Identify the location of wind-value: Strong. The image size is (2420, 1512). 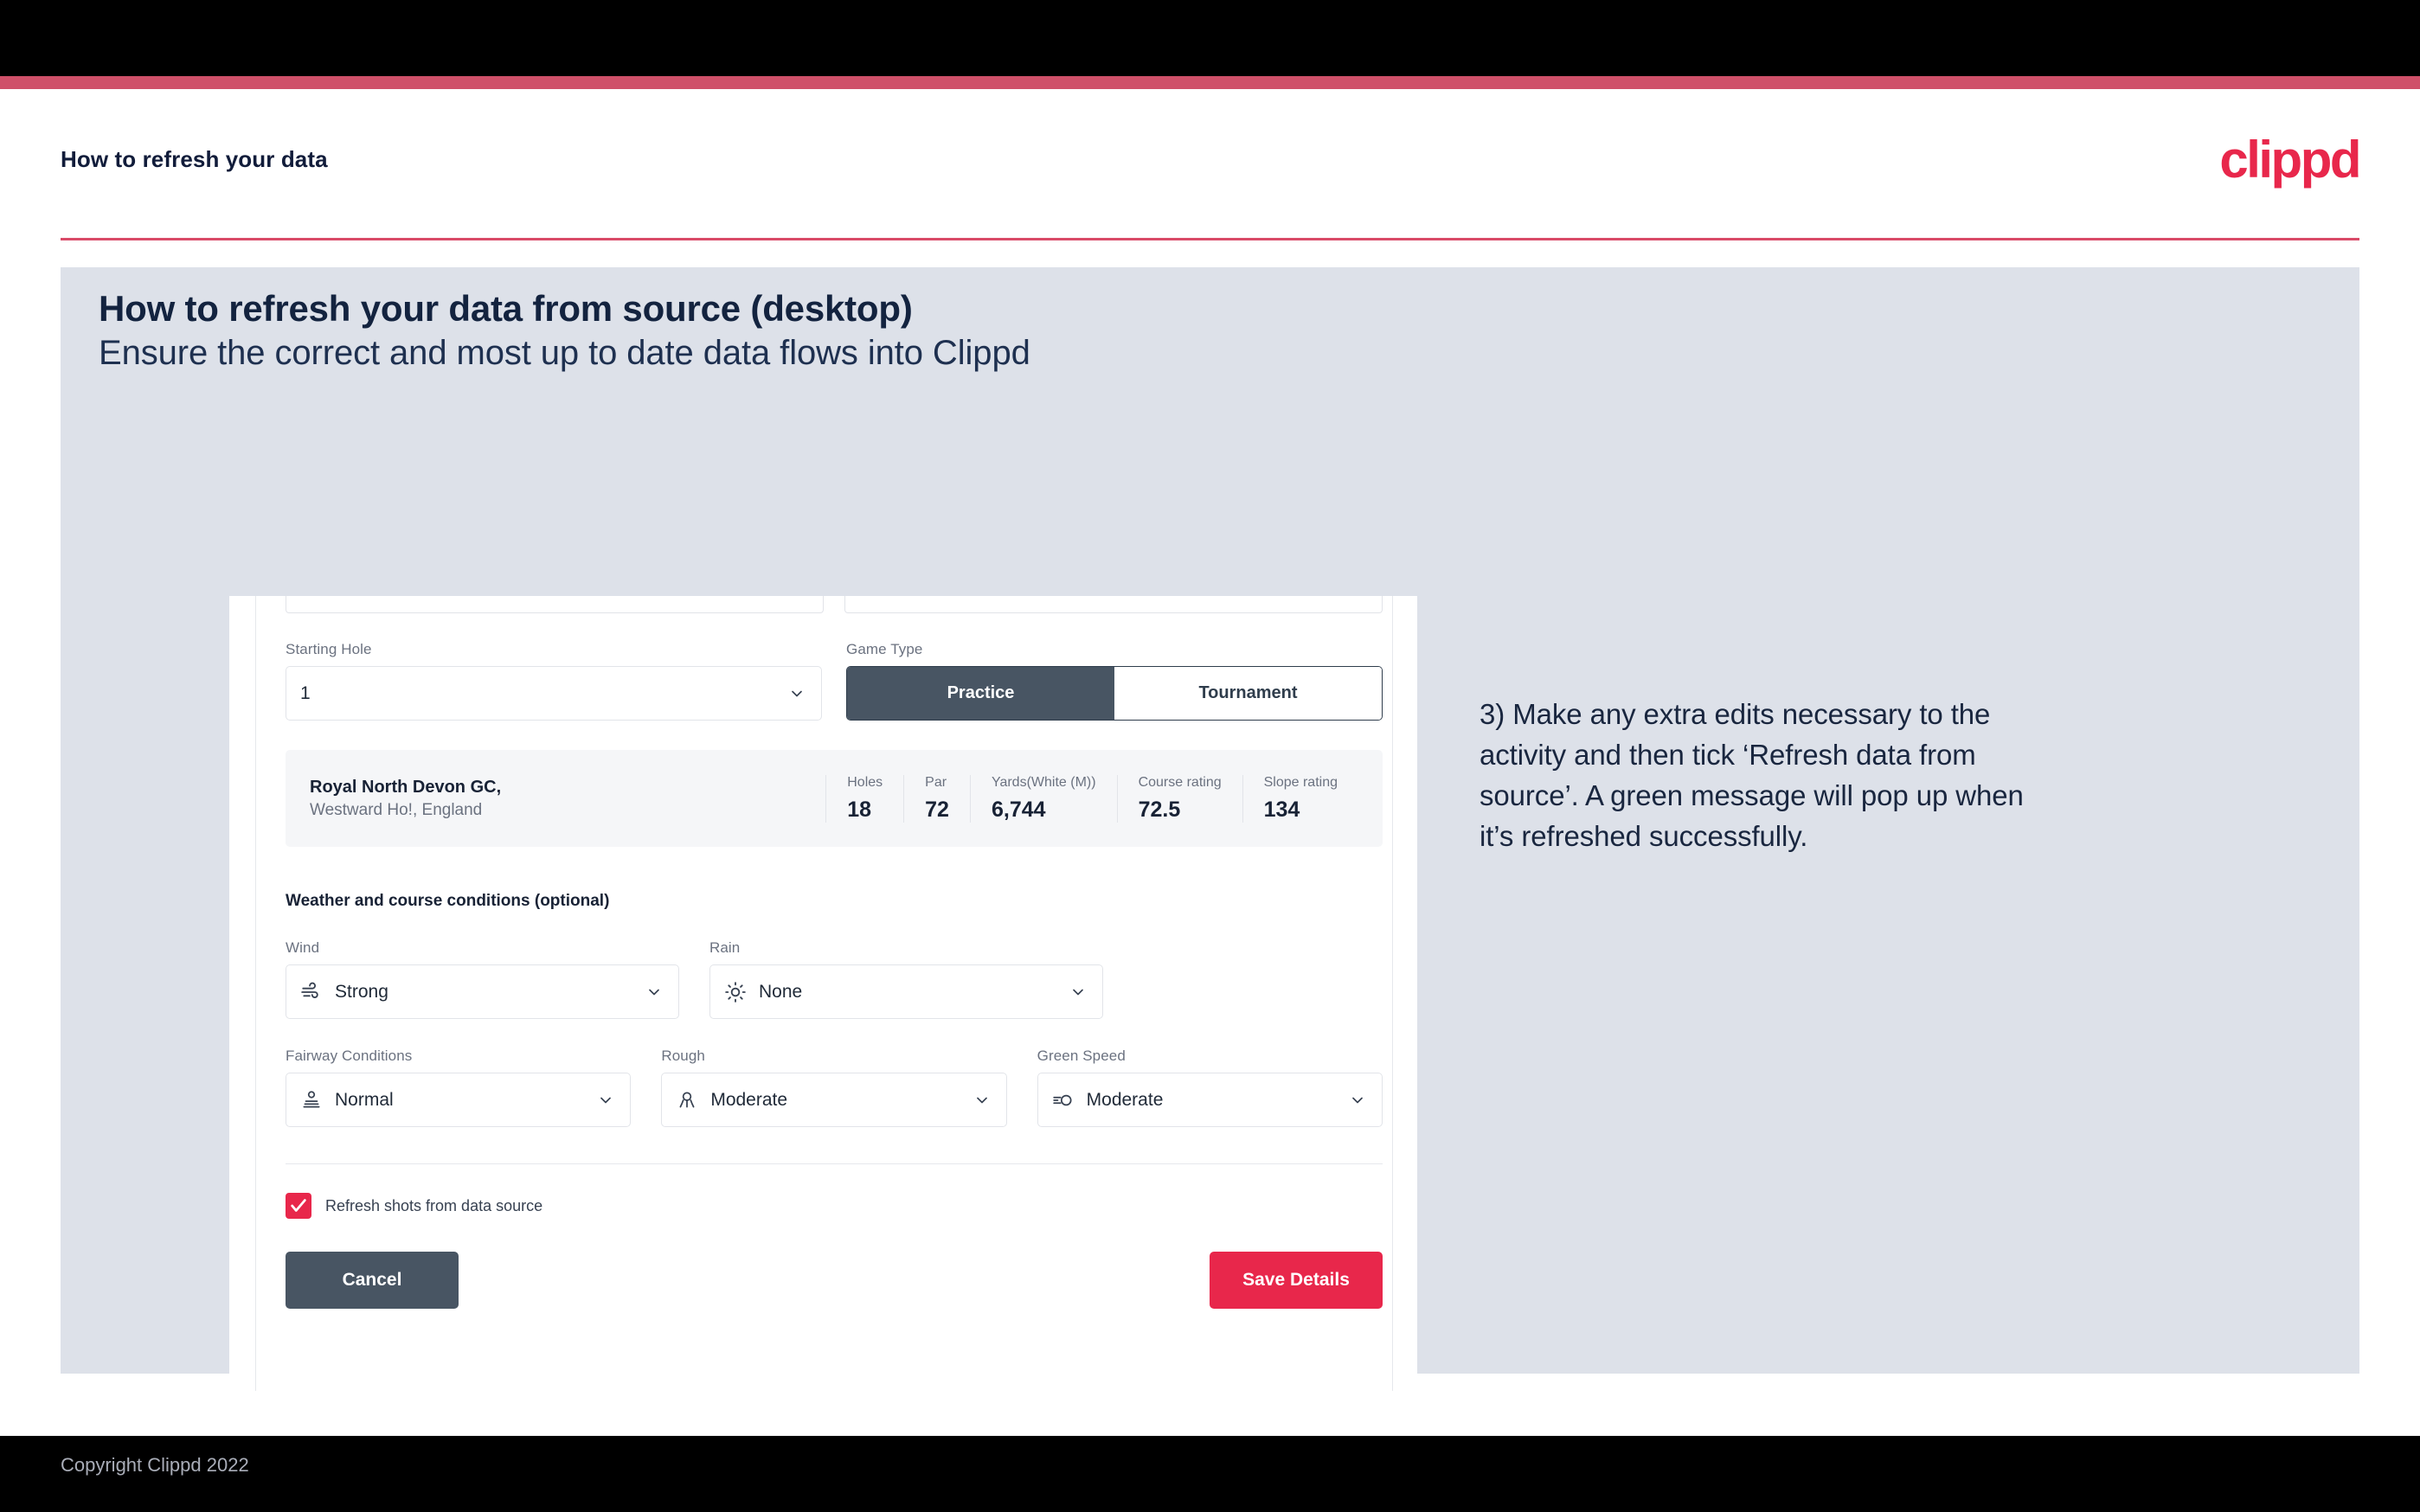
(361, 991).